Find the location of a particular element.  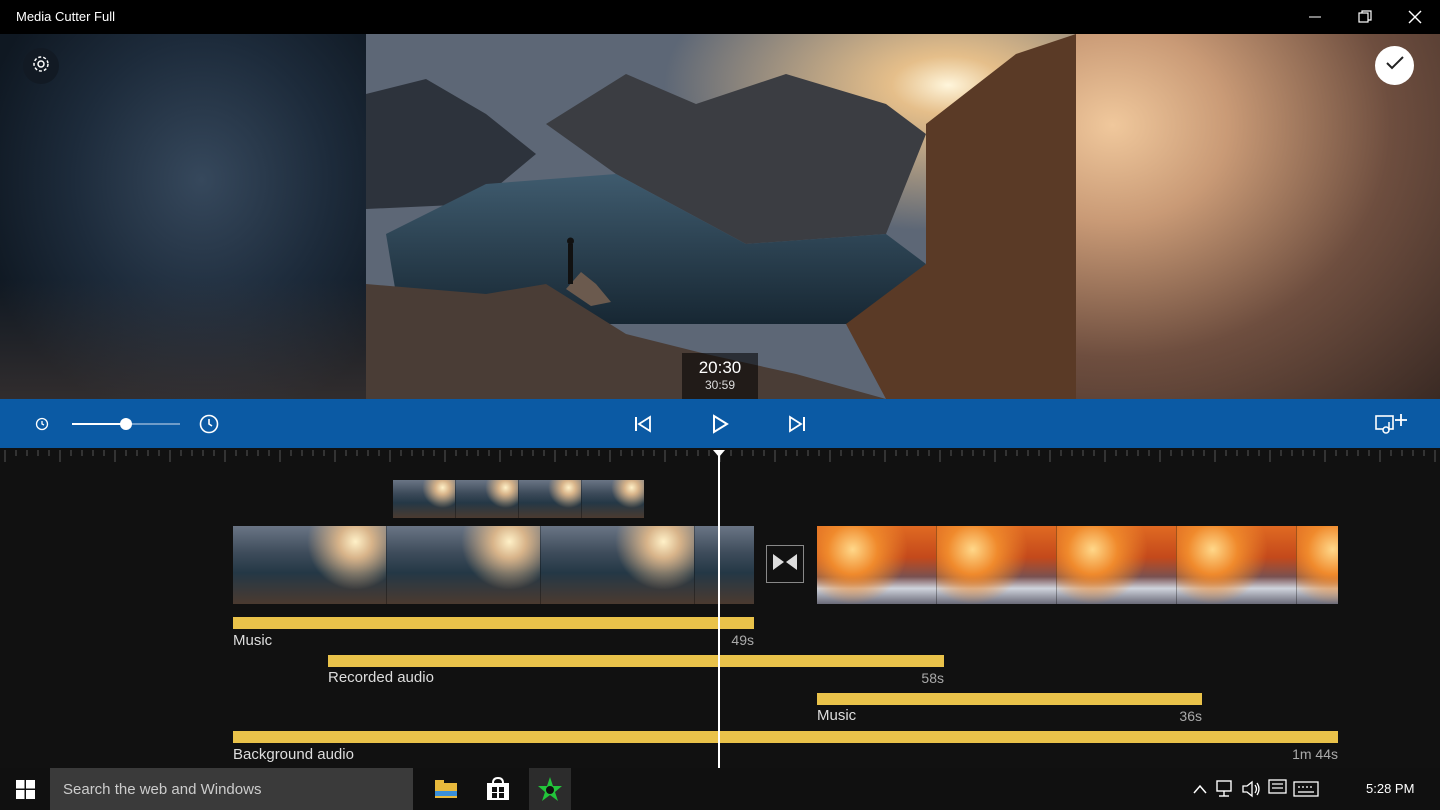

video-clip-bridge is located at coordinates (1077, 565).